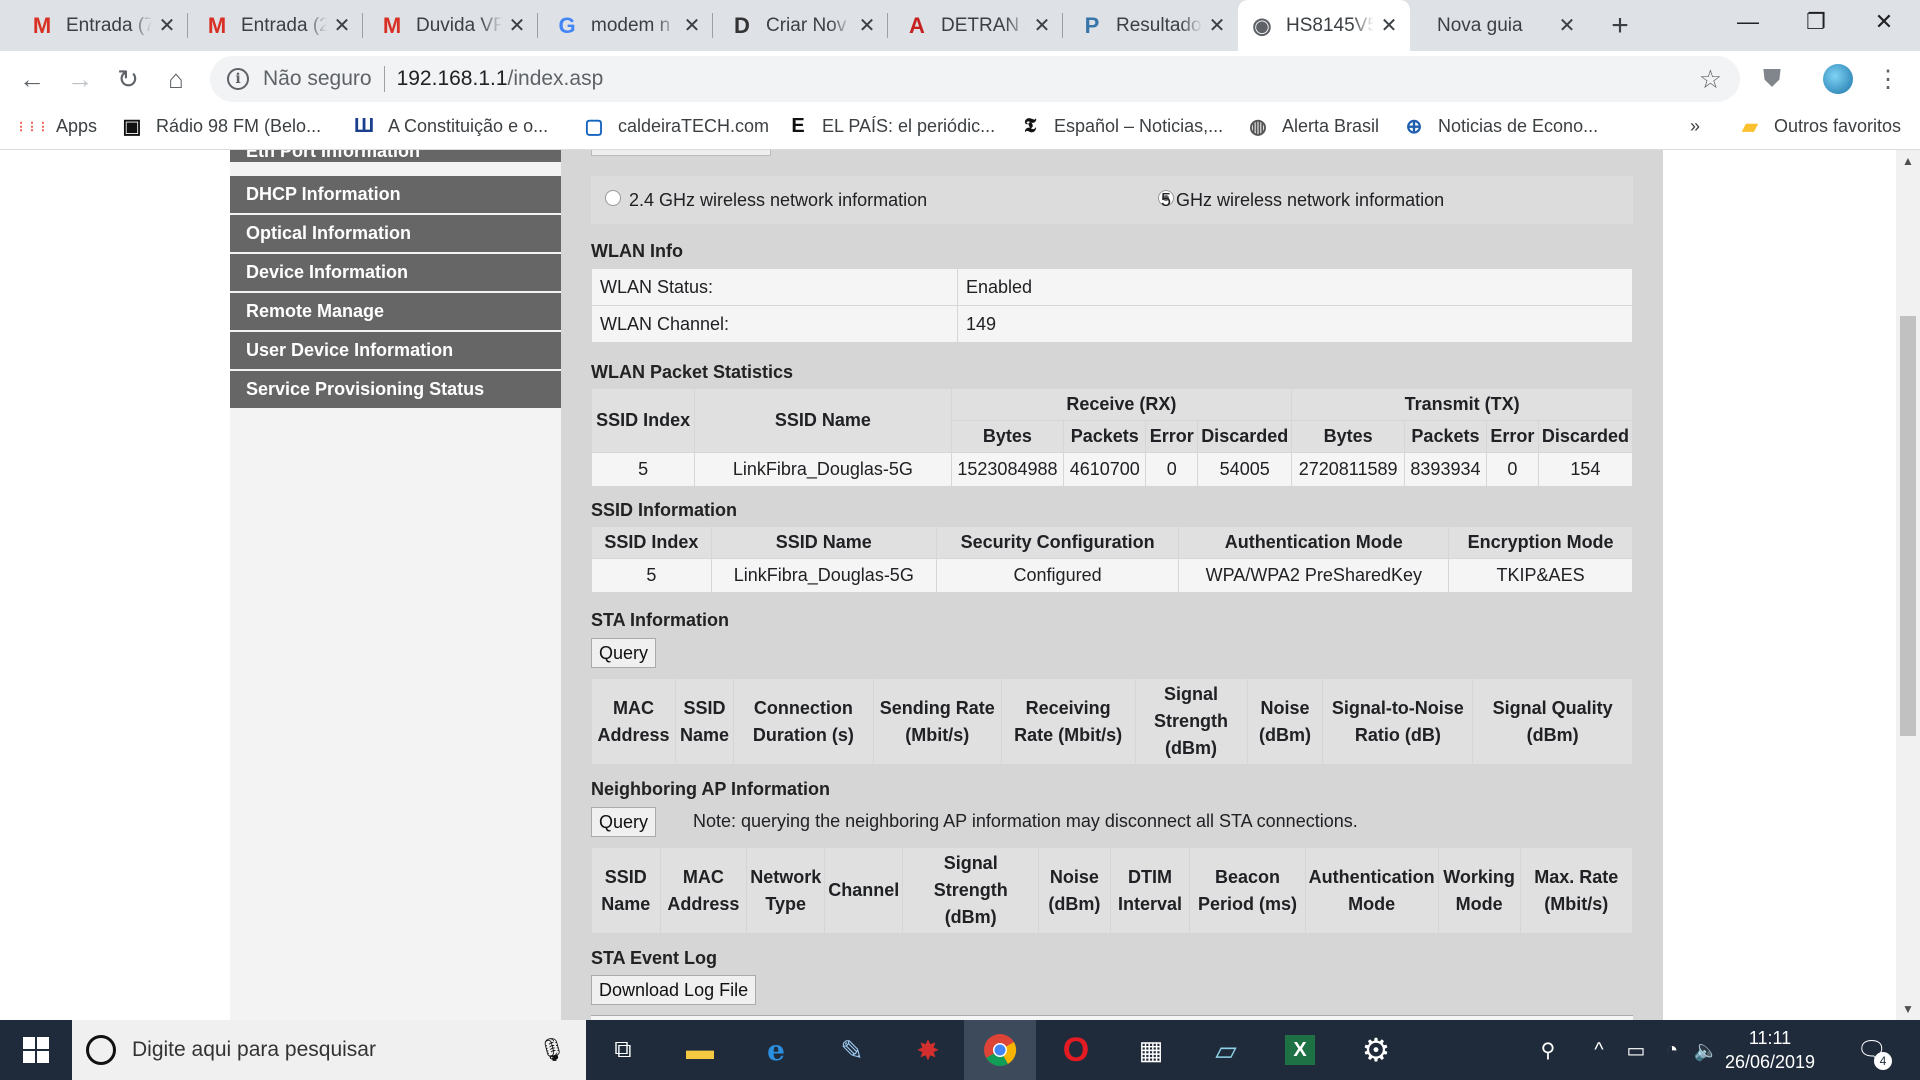 The image size is (1920, 1080). What do you see at coordinates (395, 389) in the screenshot?
I see `sidebar-item-service-provisioning-status: Service Provisioning Status` at bounding box center [395, 389].